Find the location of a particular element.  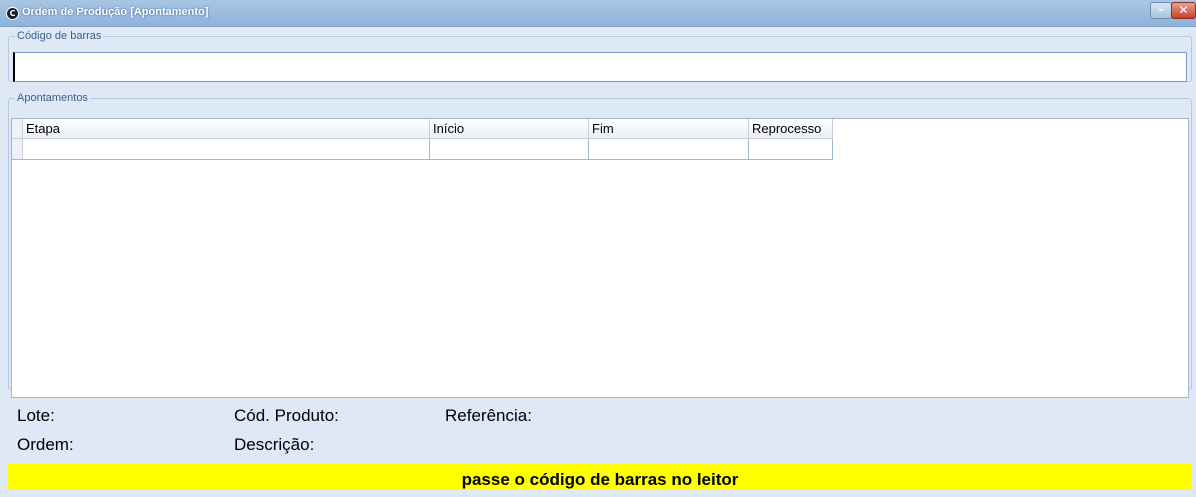

minimize-button: – is located at coordinates (1161, 10).